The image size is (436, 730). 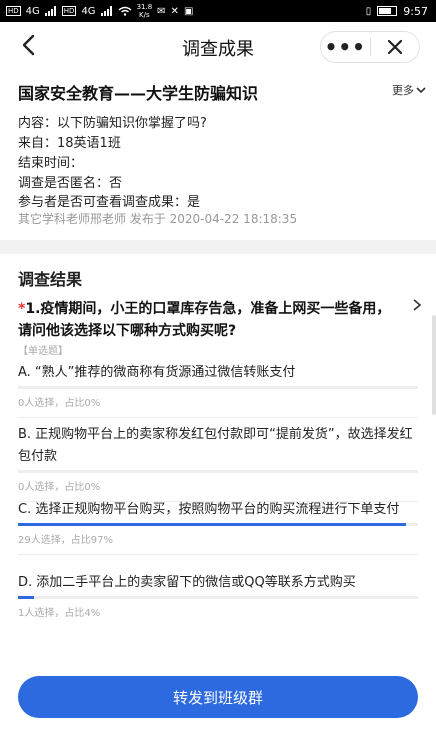 What do you see at coordinates (218, 247) in the screenshot?
I see `section-divider` at bounding box center [218, 247].